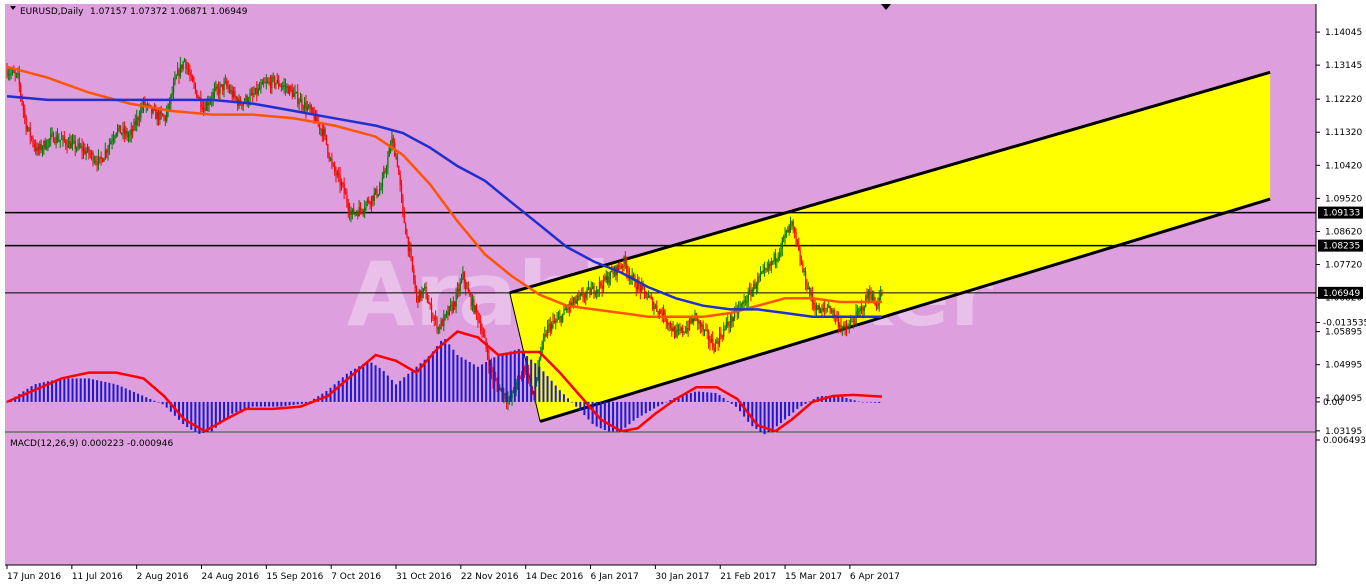  What do you see at coordinates (1343, 266) in the screenshot?
I see `price-tick-label: 1.07720` at bounding box center [1343, 266].